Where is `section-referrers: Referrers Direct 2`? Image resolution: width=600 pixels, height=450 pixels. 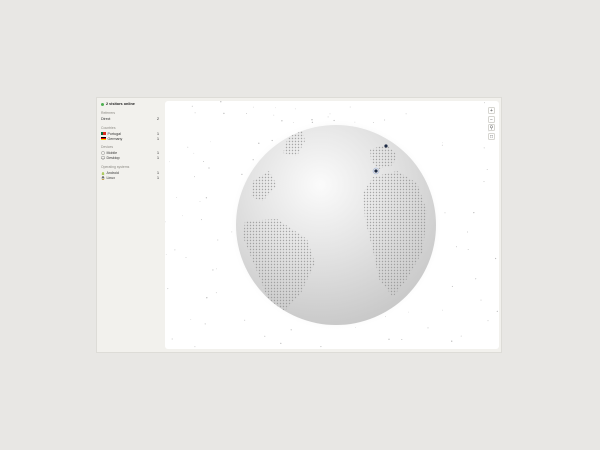
section-referrers: Referrers Direct 2 is located at coordinates (130, 116).